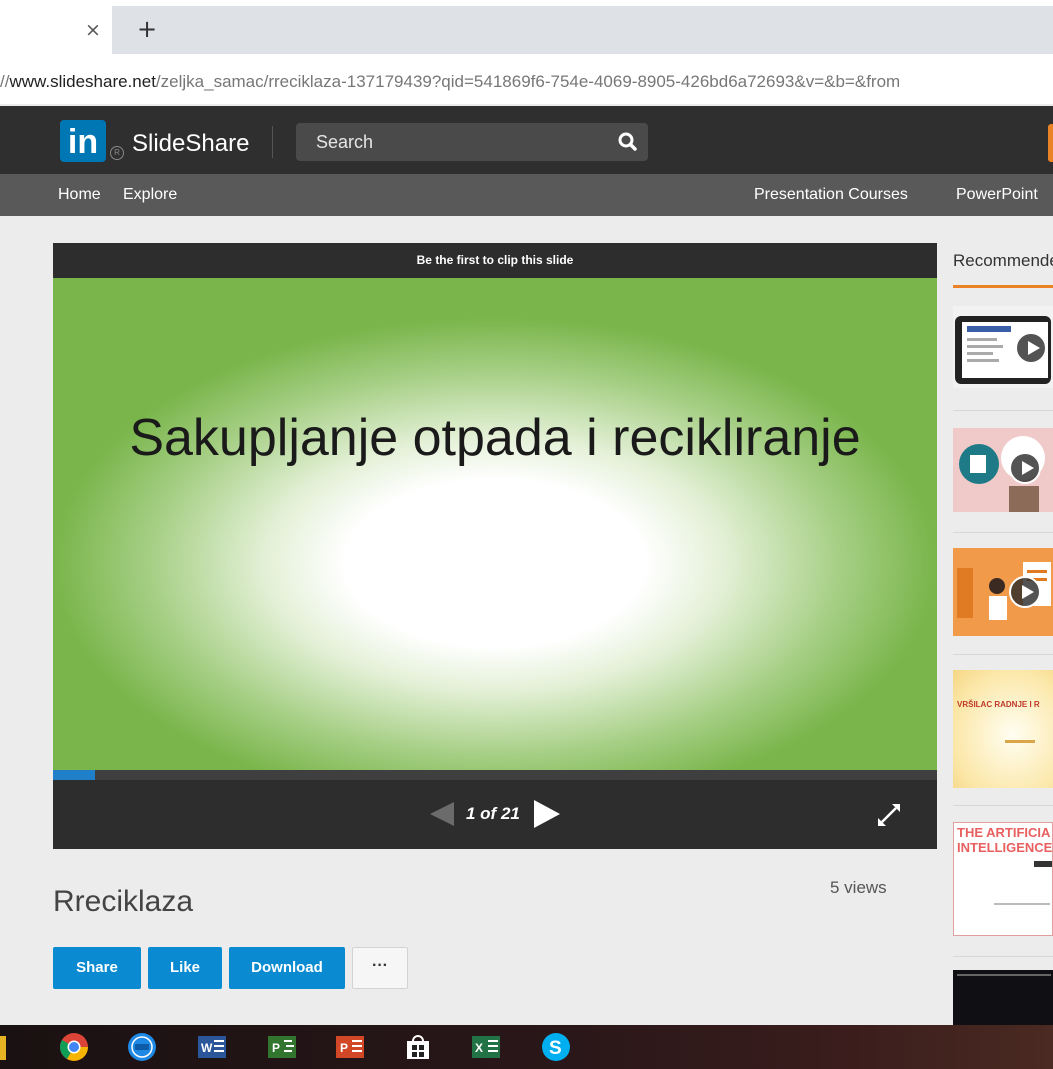 The width and height of the screenshot is (1053, 1069). I want to click on download-button: Download, so click(287, 968).